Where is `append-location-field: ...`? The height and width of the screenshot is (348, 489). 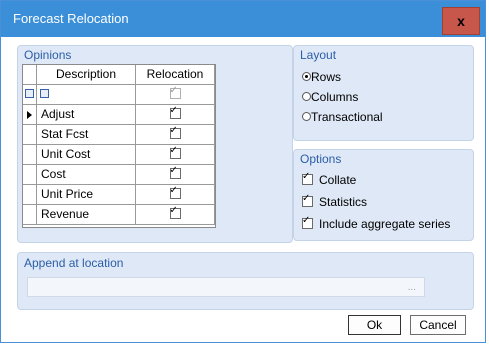
append-location-field: ... is located at coordinates (226, 287).